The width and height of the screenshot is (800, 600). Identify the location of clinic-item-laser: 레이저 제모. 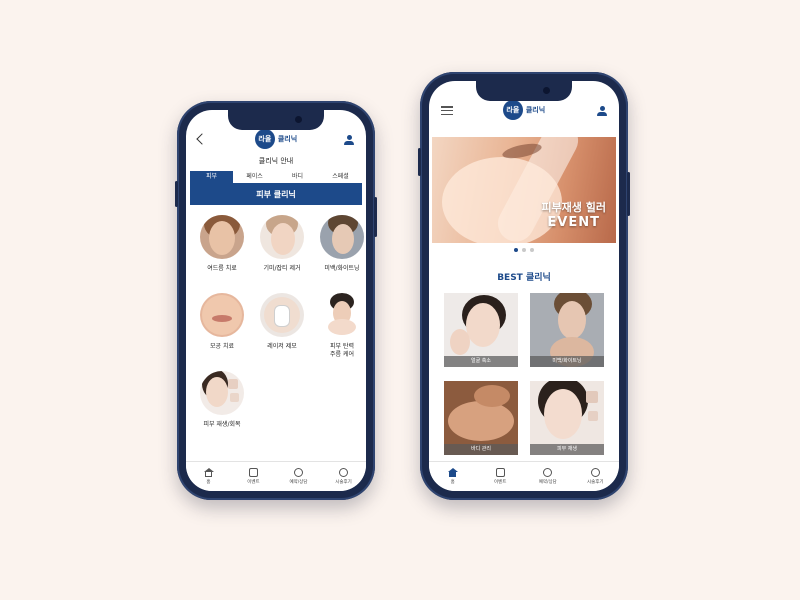
(282, 322).